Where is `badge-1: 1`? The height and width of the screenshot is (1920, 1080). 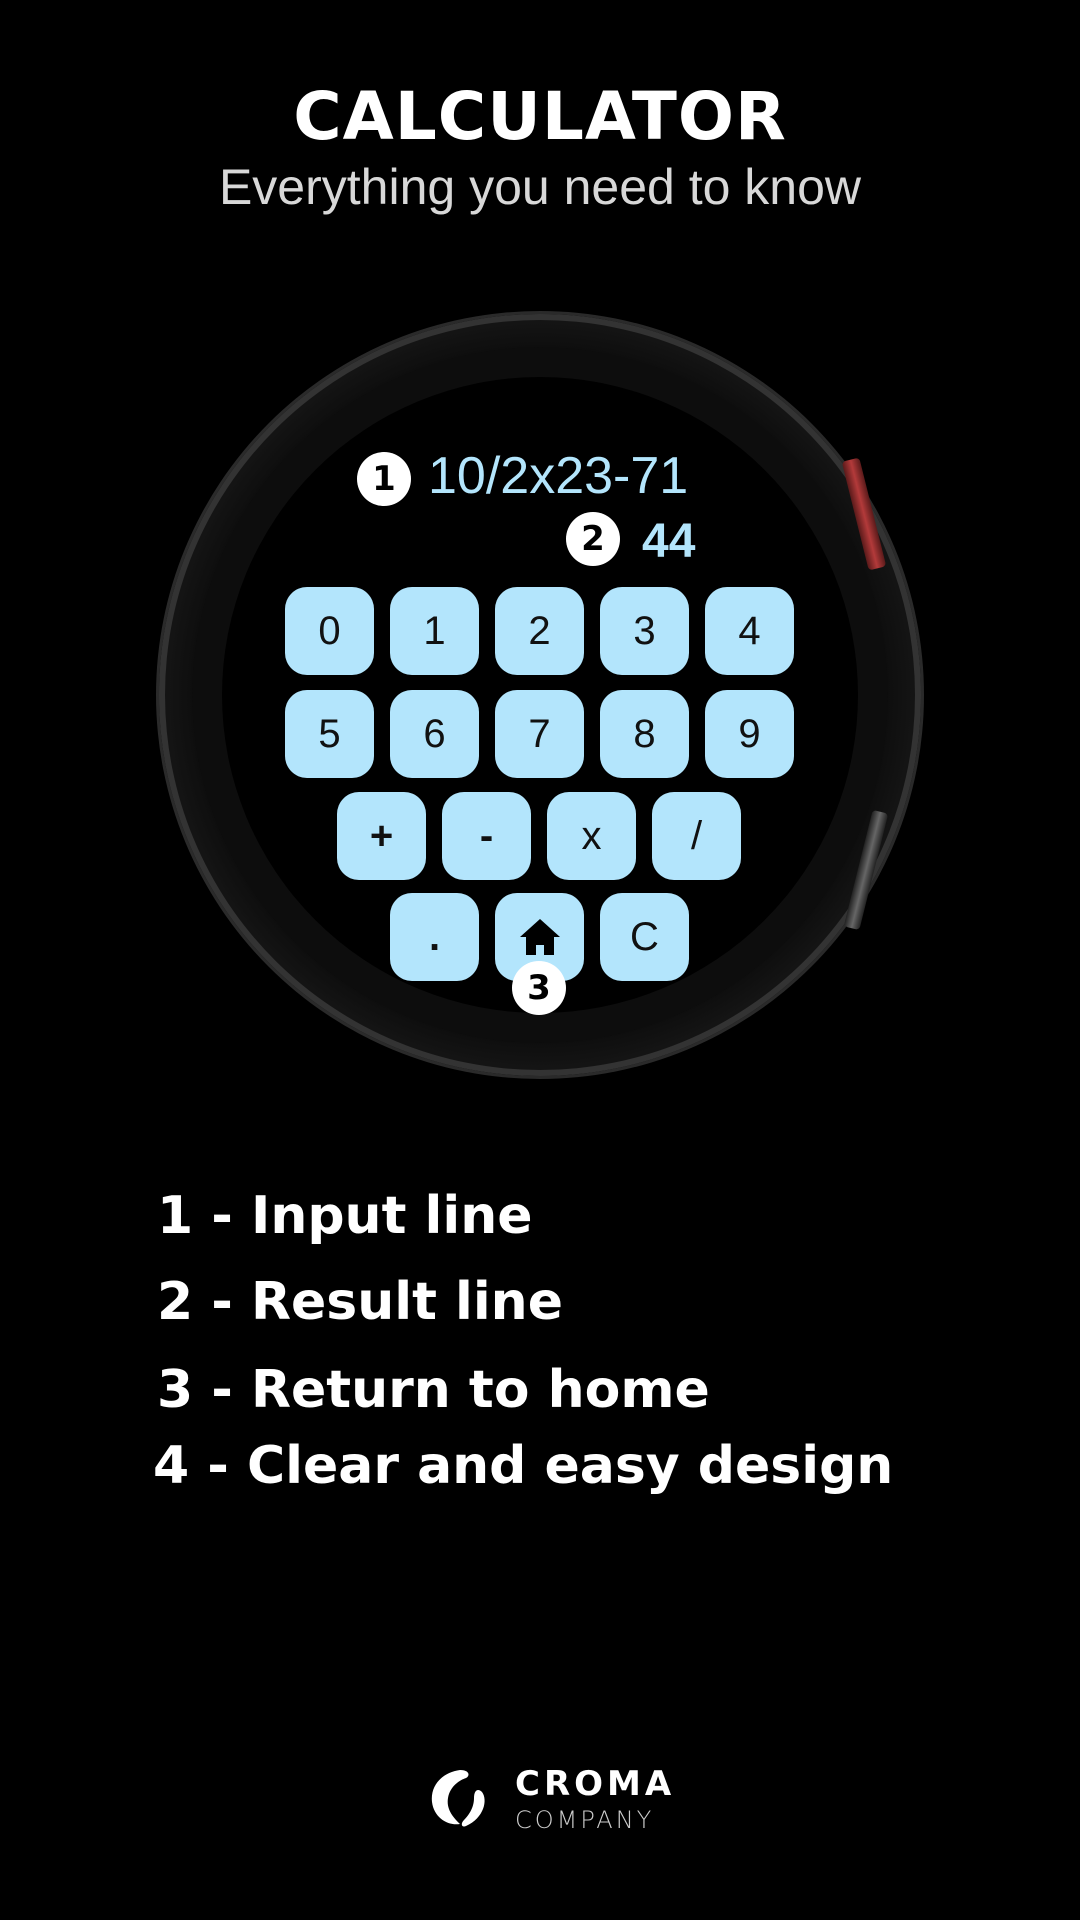
badge-1: 1 is located at coordinates (384, 479).